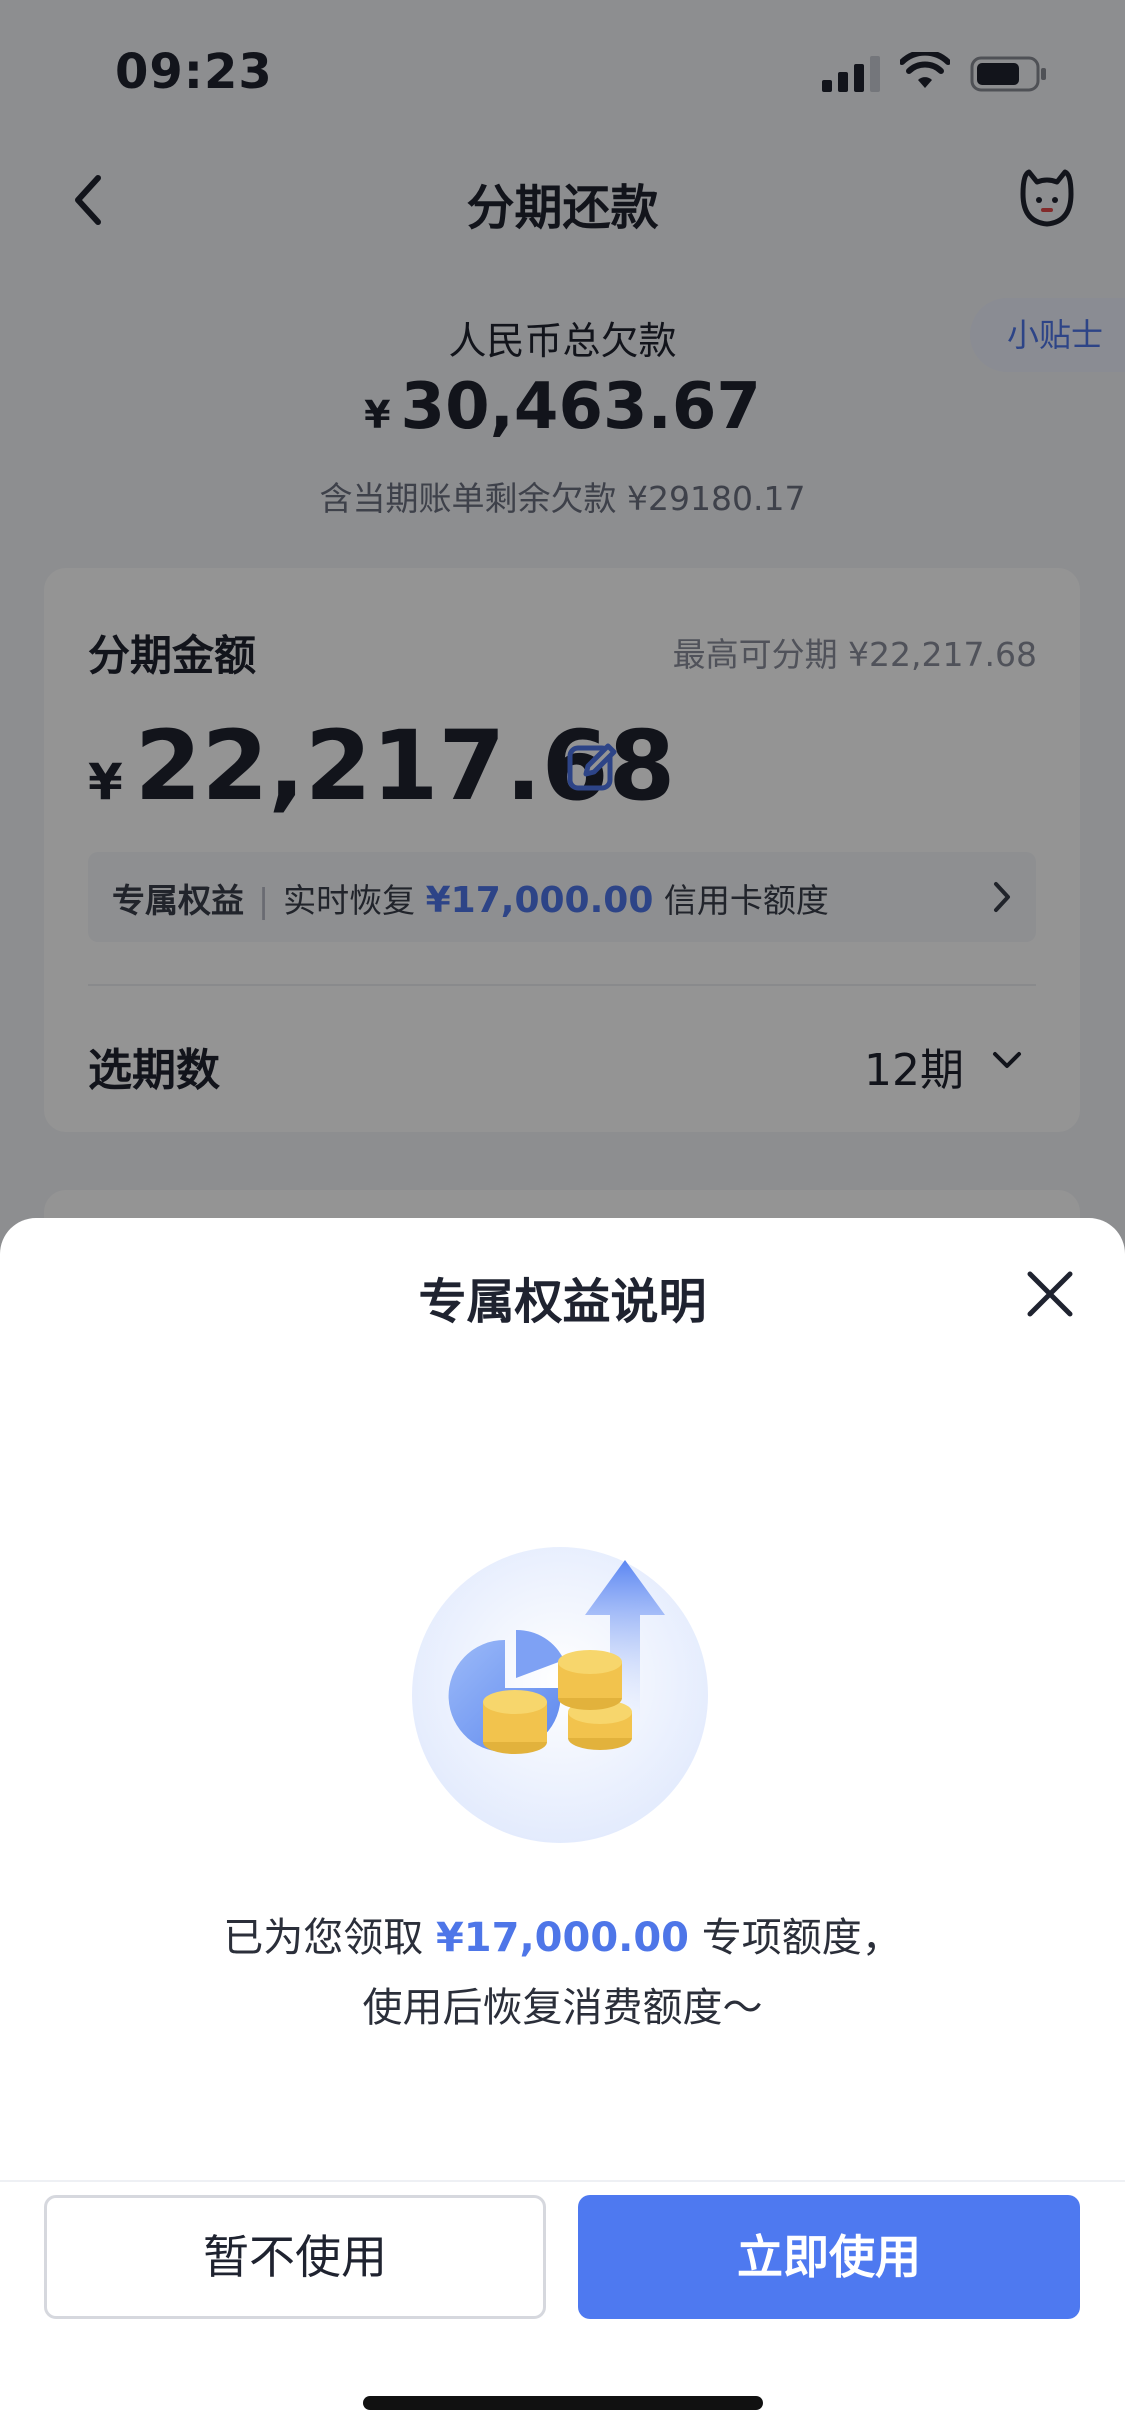 The image size is (1125, 2435). I want to click on footer-divider, so click(562, 2181).